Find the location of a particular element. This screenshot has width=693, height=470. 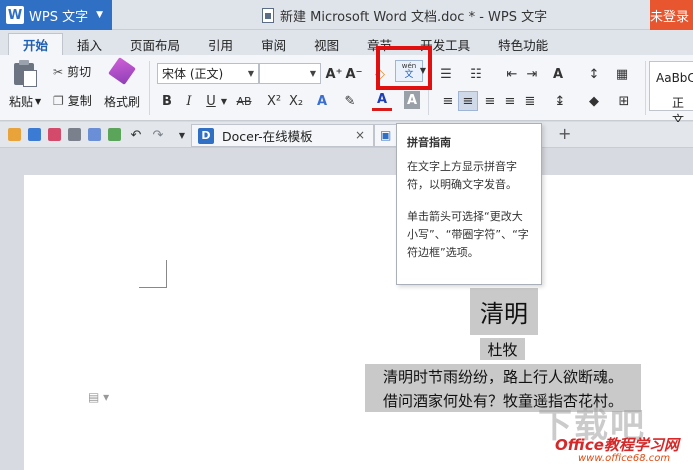

increase-indent-icon: ⇥ is located at coordinates (532, 74).